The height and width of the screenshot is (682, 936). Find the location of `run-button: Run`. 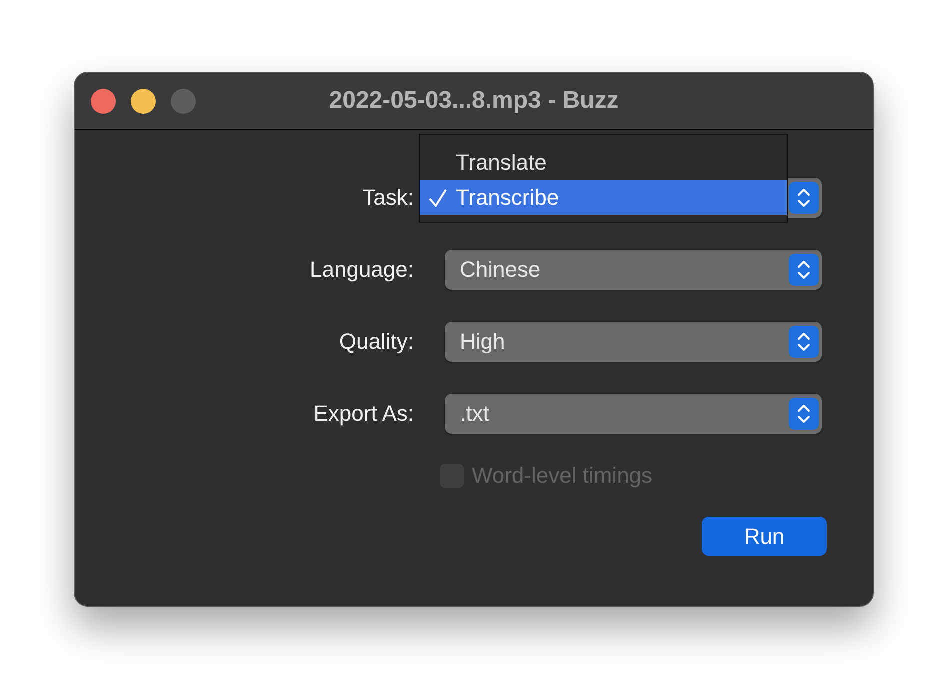

run-button: Run is located at coordinates (764, 536).